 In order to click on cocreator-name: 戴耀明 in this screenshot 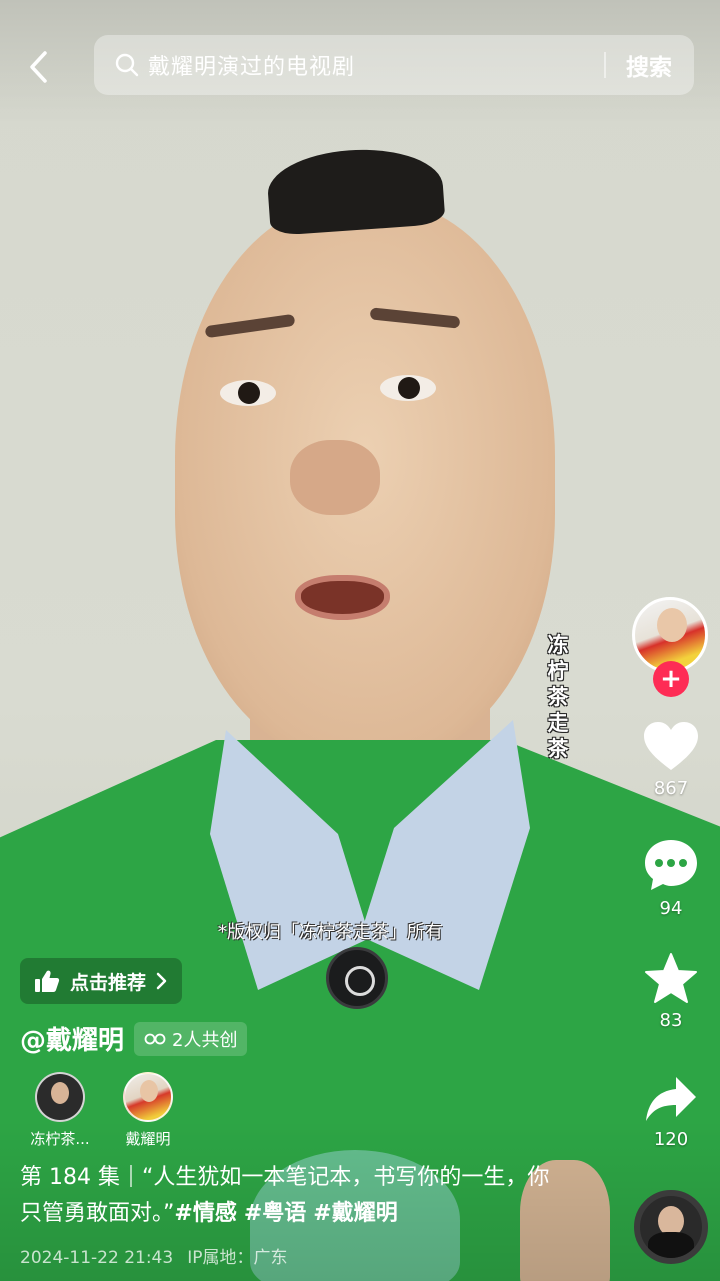, I will do `click(148, 1139)`.